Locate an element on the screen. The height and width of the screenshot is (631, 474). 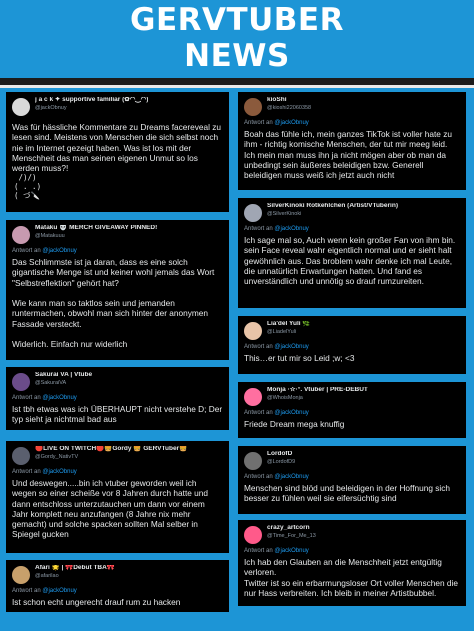
display-name: kioShi is located at coordinates (289, 100).